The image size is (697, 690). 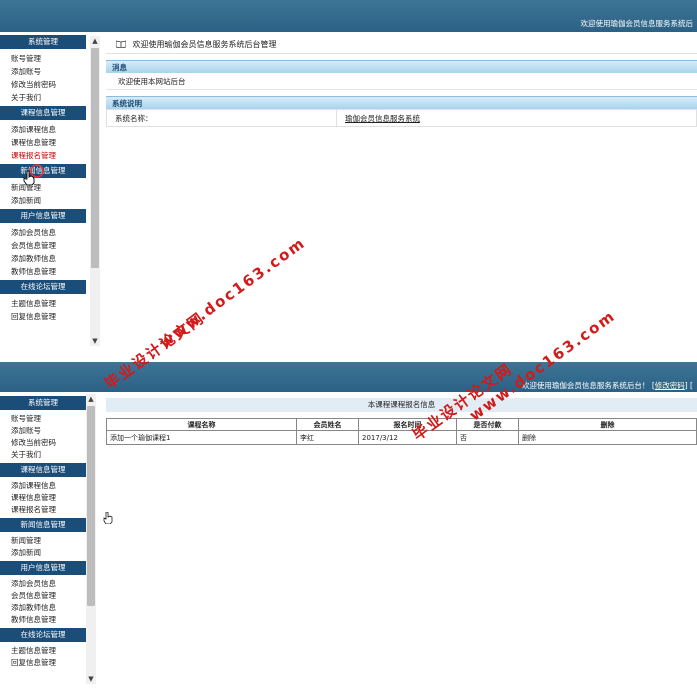 I want to click on system-info-table: 系统名称： 瑜伽会员信息服务系统, so click(x=401, y=118).